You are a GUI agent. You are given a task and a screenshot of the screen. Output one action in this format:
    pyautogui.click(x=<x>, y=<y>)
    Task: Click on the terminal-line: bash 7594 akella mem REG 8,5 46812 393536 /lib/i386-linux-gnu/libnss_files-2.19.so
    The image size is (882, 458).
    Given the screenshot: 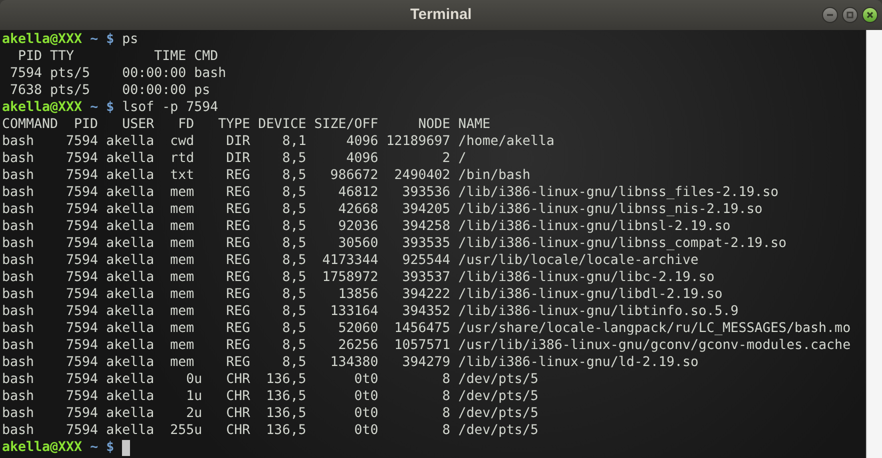 What is the action you would take?
    pyautogui.click(x=390, y=192)
    